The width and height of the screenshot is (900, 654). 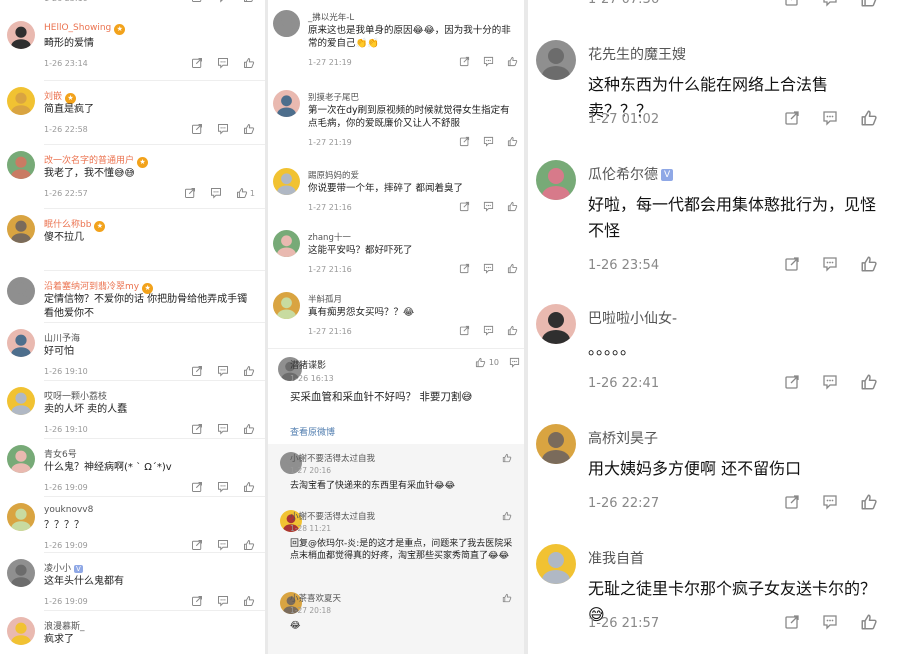 I want to click on commenter-name: 花先生的魔王嫂, so click(x=637, y=54).